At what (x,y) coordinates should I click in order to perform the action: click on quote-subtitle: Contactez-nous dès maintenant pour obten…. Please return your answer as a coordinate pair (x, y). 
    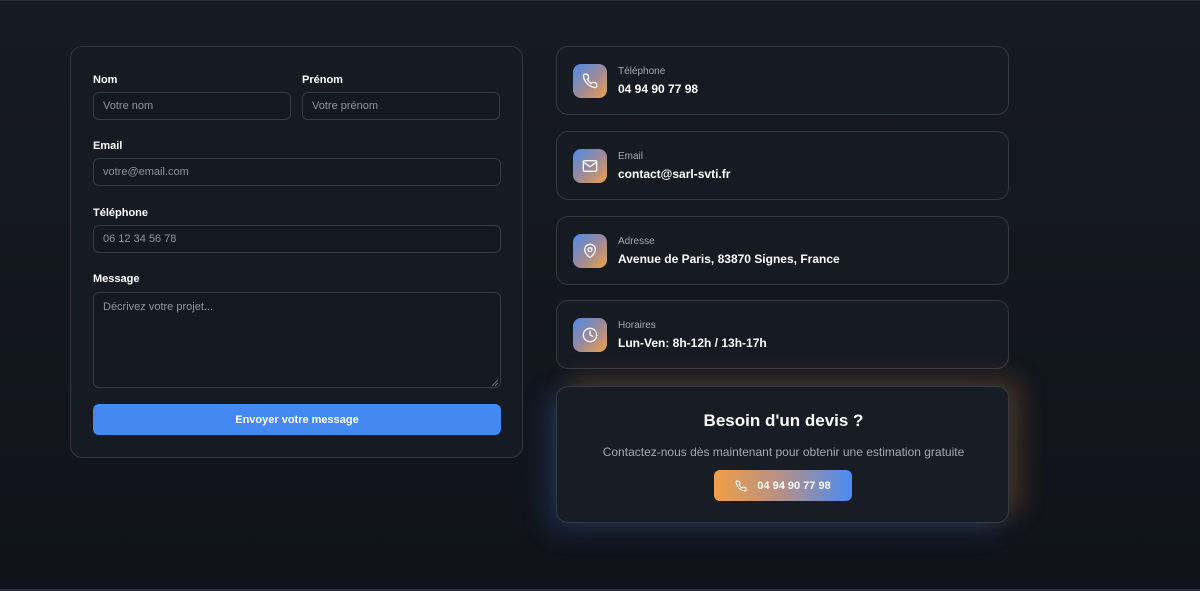
    Looking at the image, I should click on (783, 452).